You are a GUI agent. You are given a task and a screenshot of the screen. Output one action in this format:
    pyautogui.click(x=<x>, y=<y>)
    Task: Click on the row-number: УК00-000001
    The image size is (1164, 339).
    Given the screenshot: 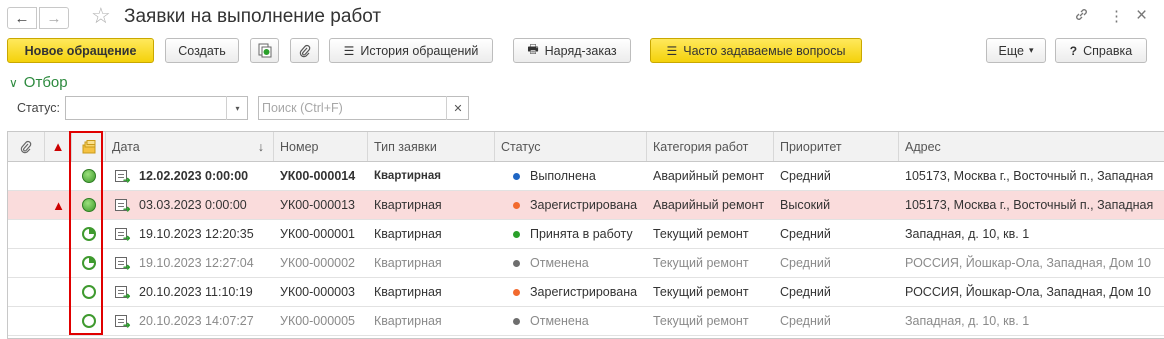 What is the action you would take?
    pyautogui.click(x=317, y=234)
    